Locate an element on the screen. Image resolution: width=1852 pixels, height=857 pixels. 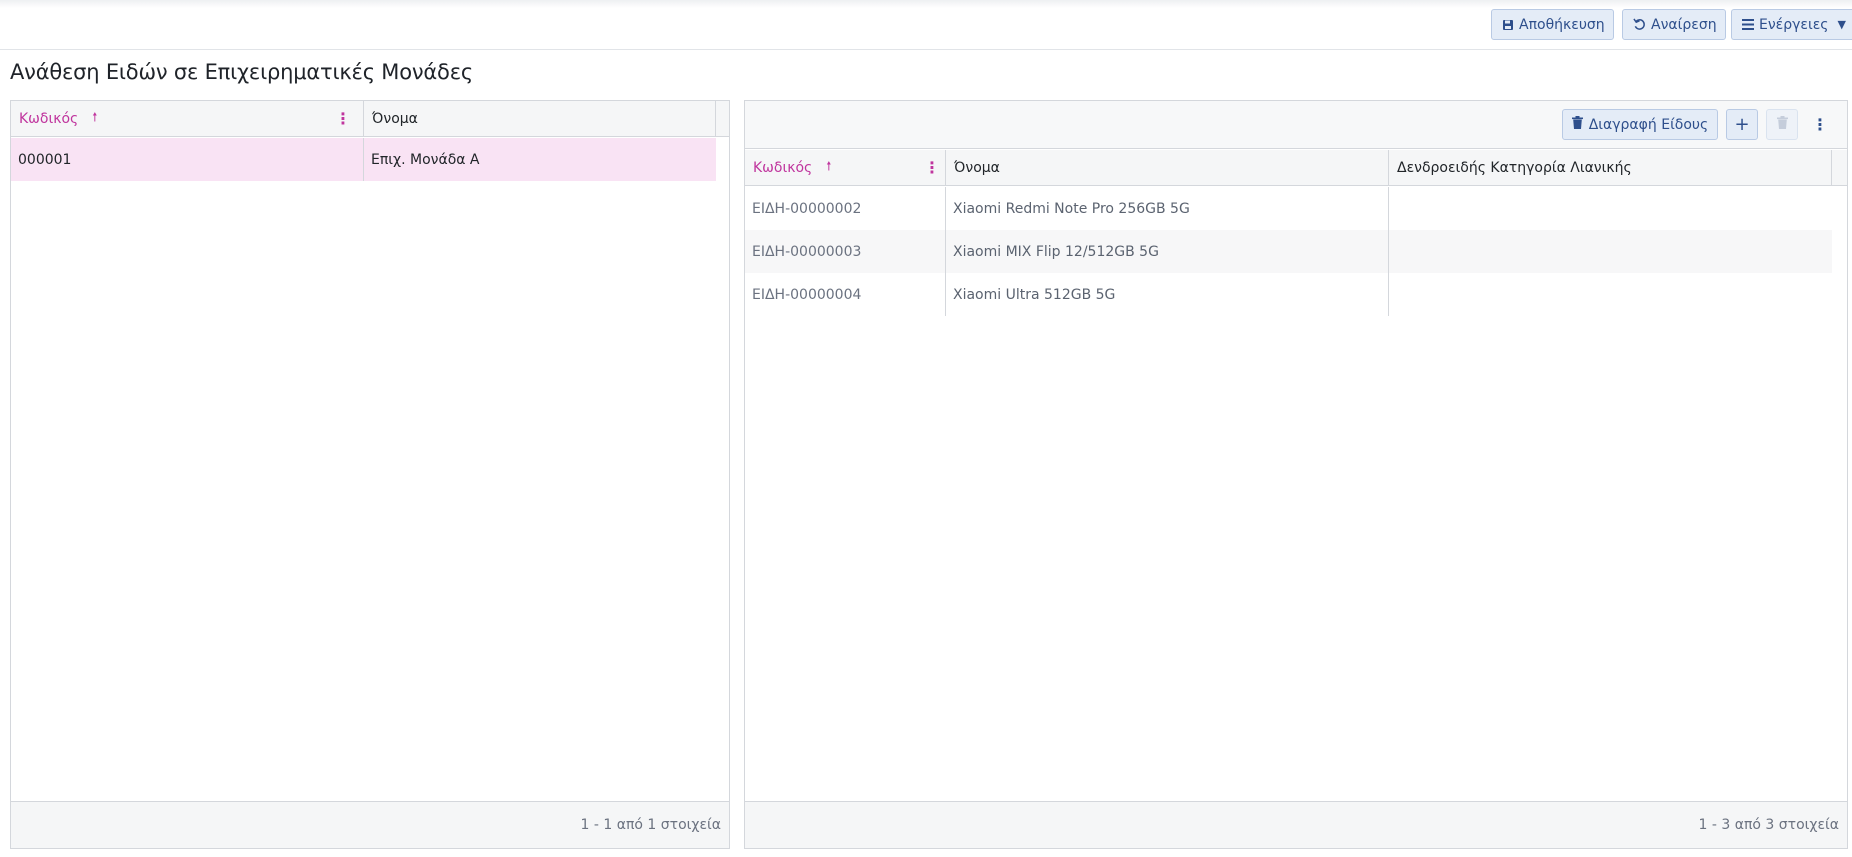
more-options-icon: ⋮ is located at coordinates (1820, 124).